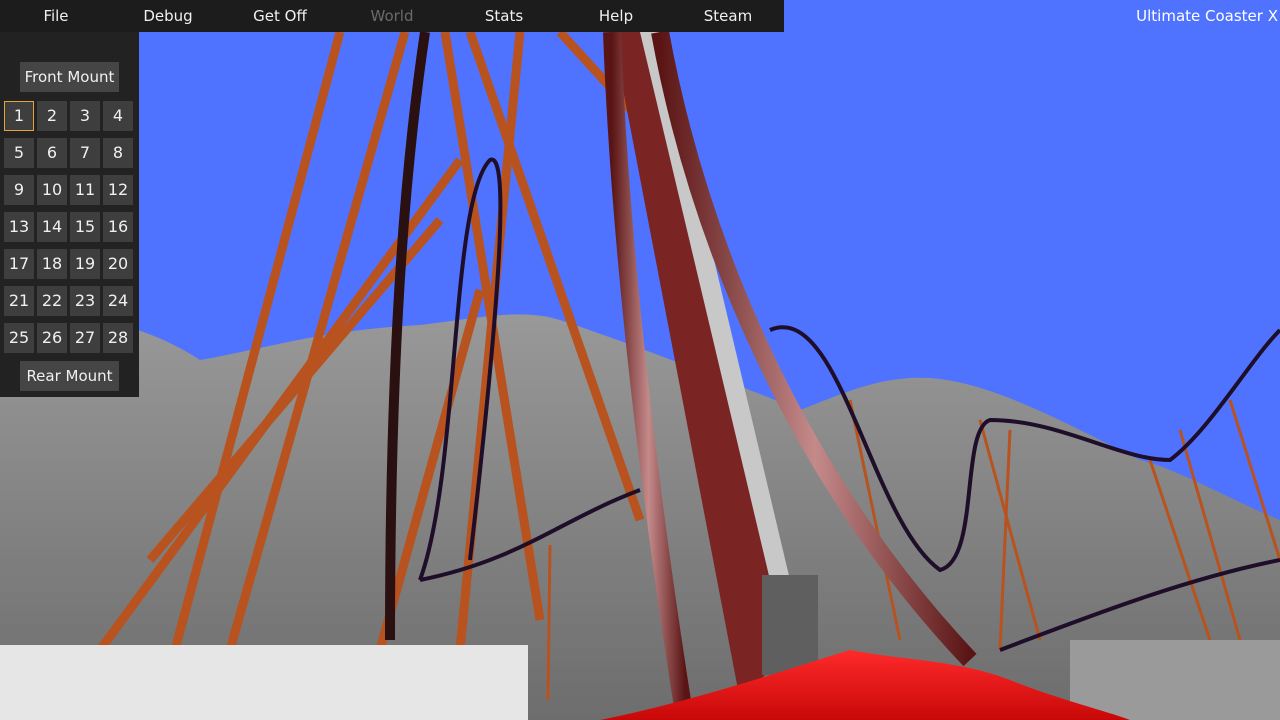 The height and width of the screenshot is (720, 1280). Describe the element at coordinates (118, 338) in the screenshot. I see `seat-button: 28` at that location.